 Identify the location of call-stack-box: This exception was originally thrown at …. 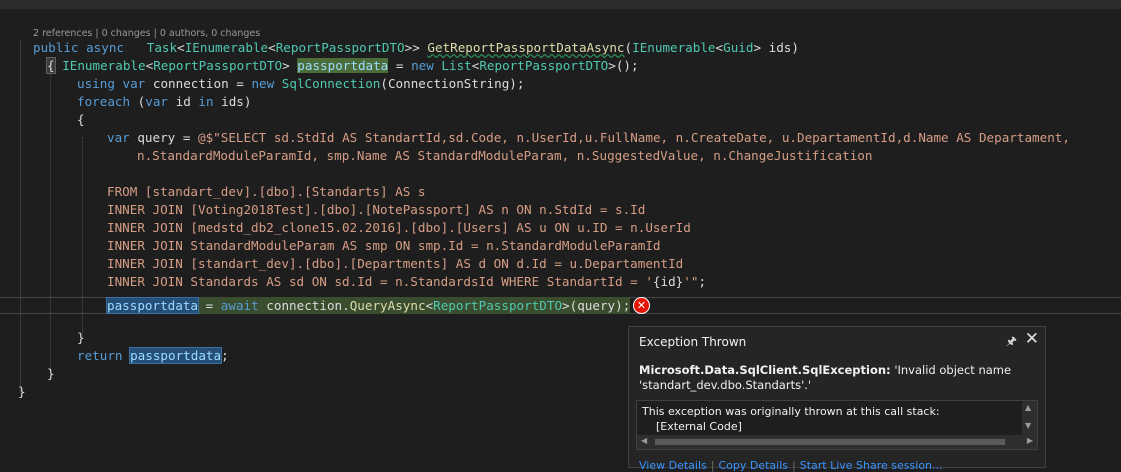
(837, 425).